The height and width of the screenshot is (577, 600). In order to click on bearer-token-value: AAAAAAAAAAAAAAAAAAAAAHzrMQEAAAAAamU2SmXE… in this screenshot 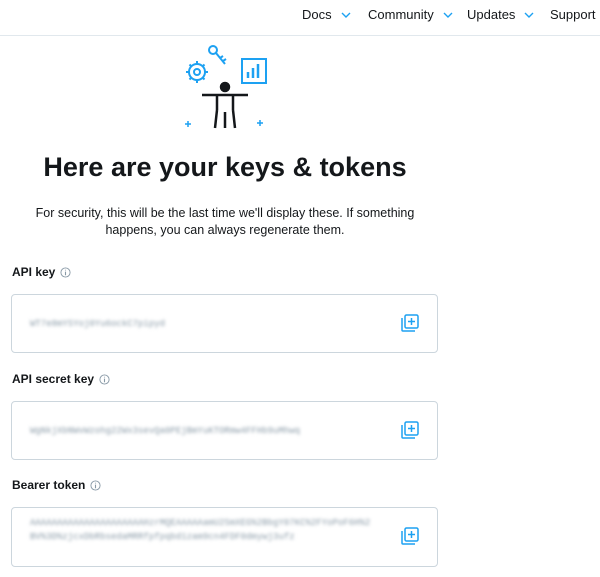, I will do `click(202, 530)`.